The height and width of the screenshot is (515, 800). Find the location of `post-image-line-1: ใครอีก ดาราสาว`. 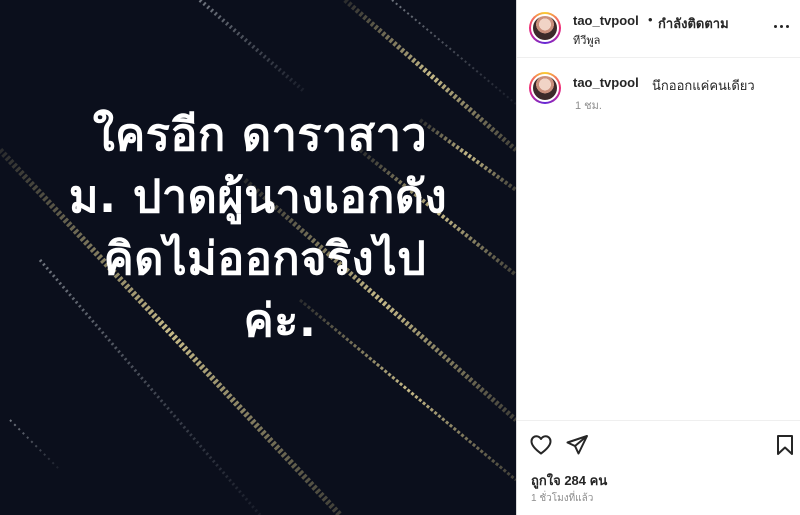

post-image-line-1: ใครอีก ดาราสาว is located at coordinates (260, 134).